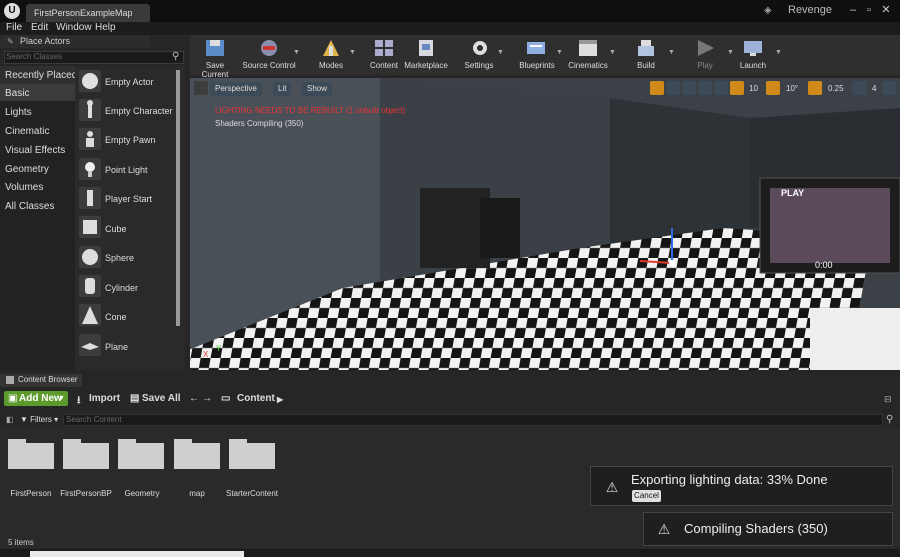  What do you see at coordinates (646, 65) in the screenshot?
I see `build-button: Build` at bounding box center [646, 65].